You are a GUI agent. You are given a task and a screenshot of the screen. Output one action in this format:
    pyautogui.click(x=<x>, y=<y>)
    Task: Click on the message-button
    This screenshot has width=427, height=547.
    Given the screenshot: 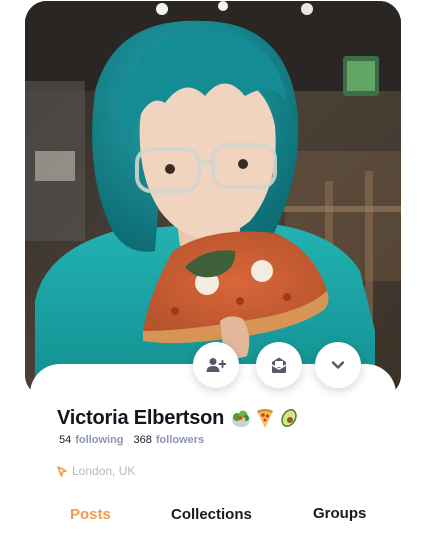 What is the action you would take?
    pyautogui.click(x=279, y=365)
    